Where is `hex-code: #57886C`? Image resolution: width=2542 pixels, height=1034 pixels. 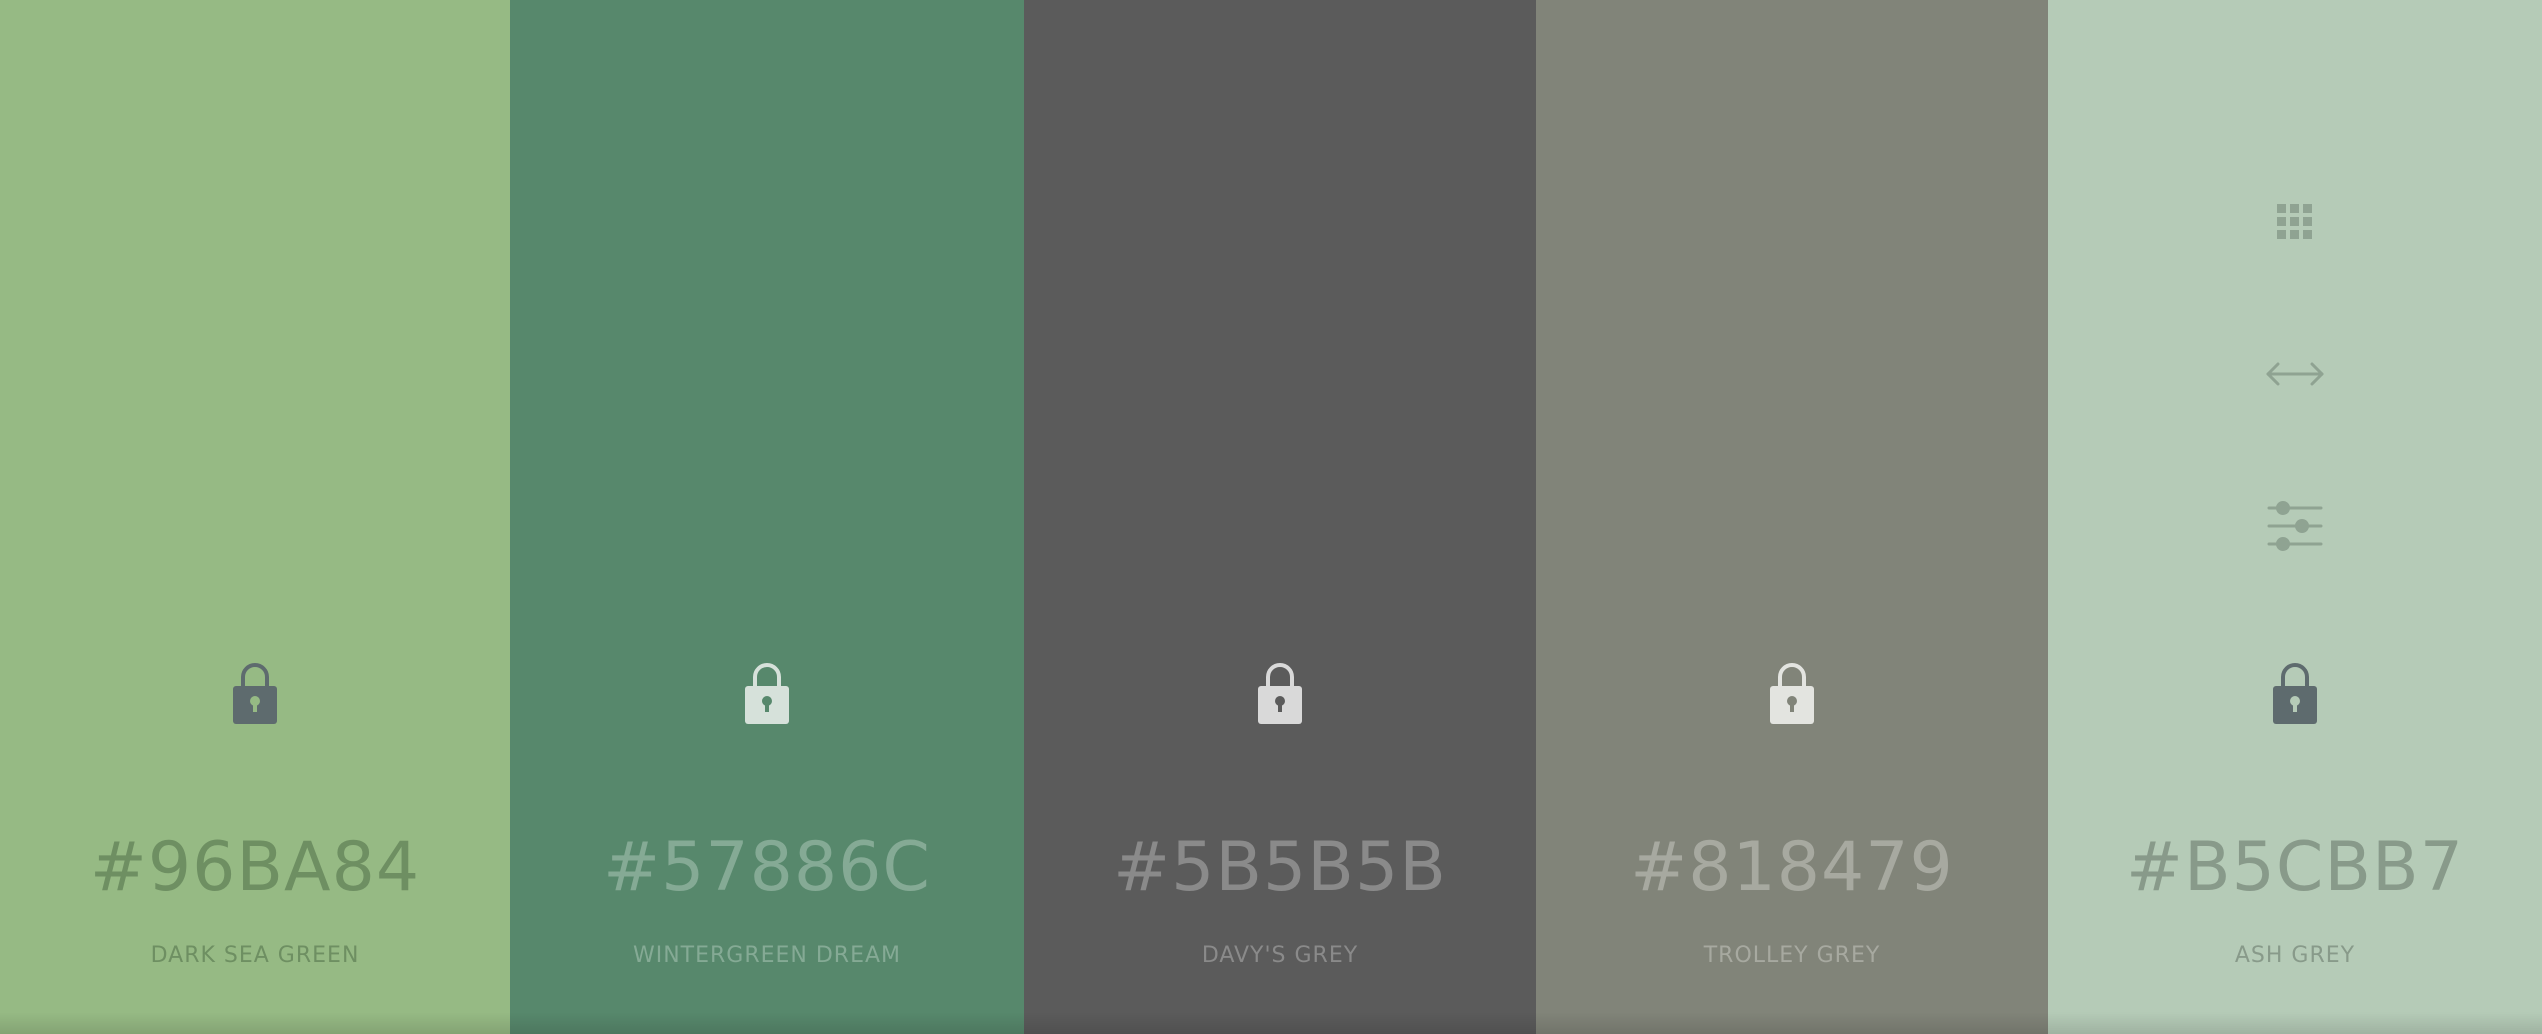 hex-code: #57886C is located at coordinates (767, 868).